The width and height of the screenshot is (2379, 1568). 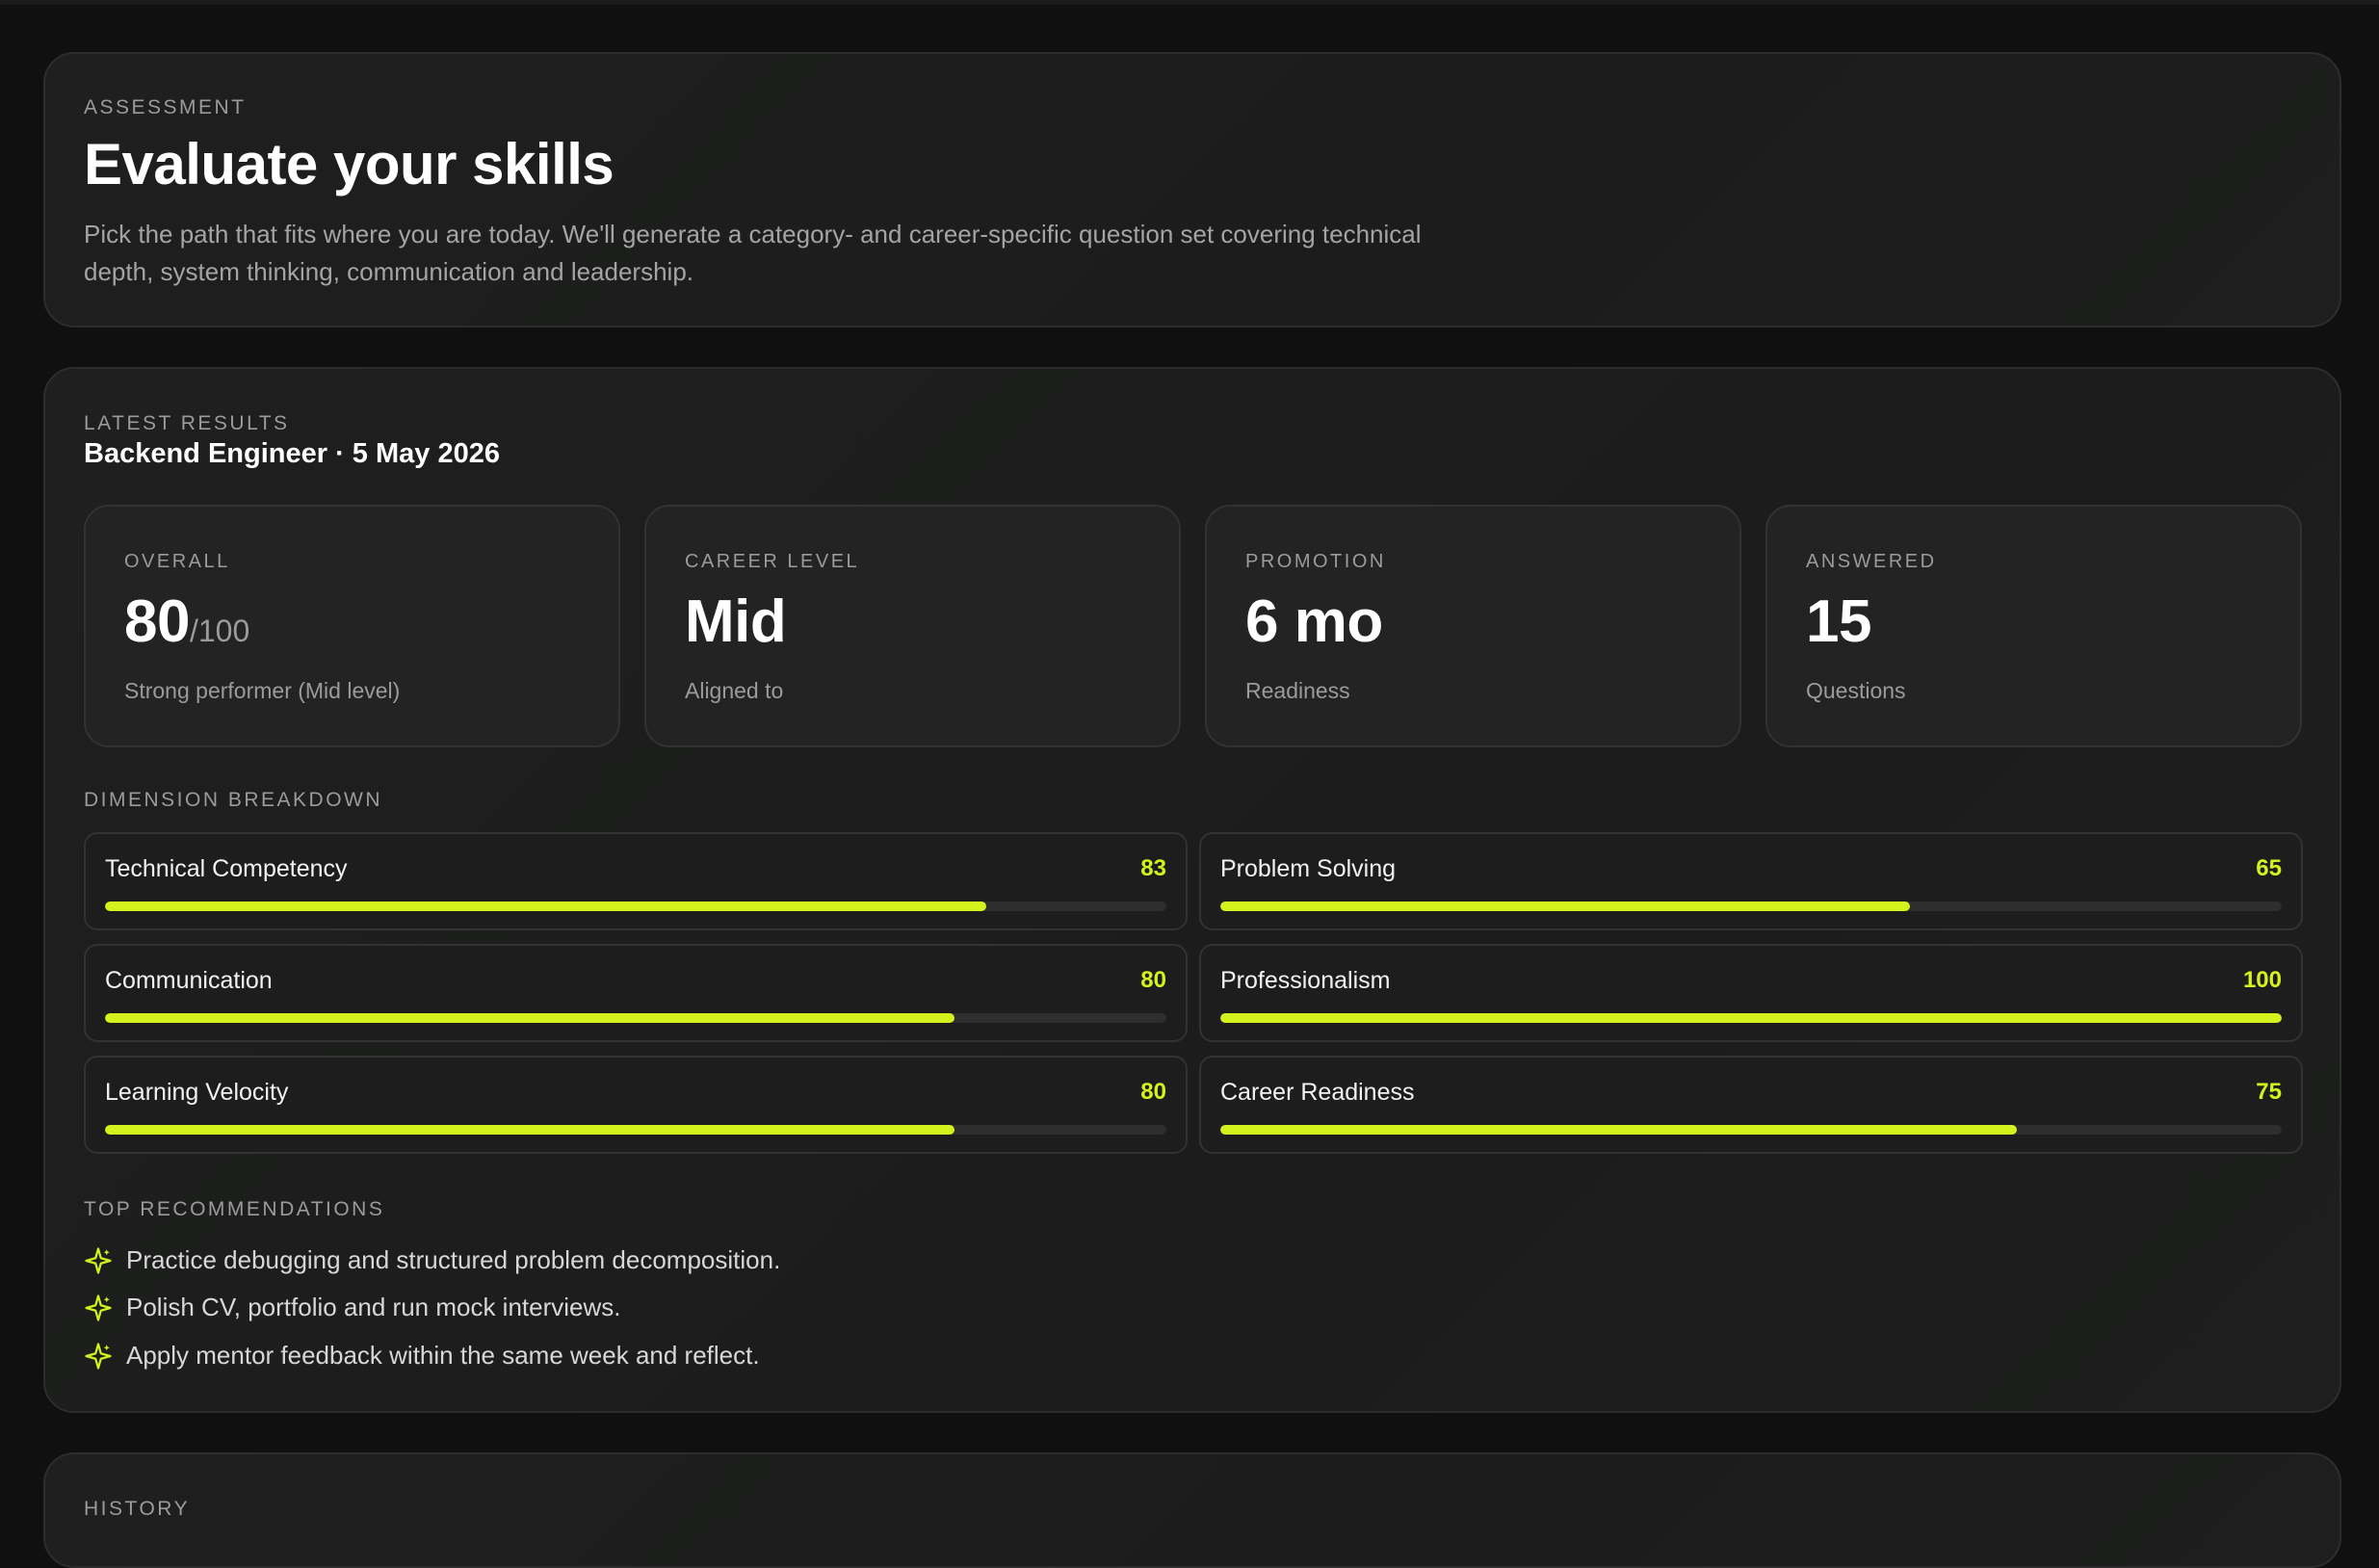 I want to click on dimension-communication: Communication 80, so click(x=636, y=993).